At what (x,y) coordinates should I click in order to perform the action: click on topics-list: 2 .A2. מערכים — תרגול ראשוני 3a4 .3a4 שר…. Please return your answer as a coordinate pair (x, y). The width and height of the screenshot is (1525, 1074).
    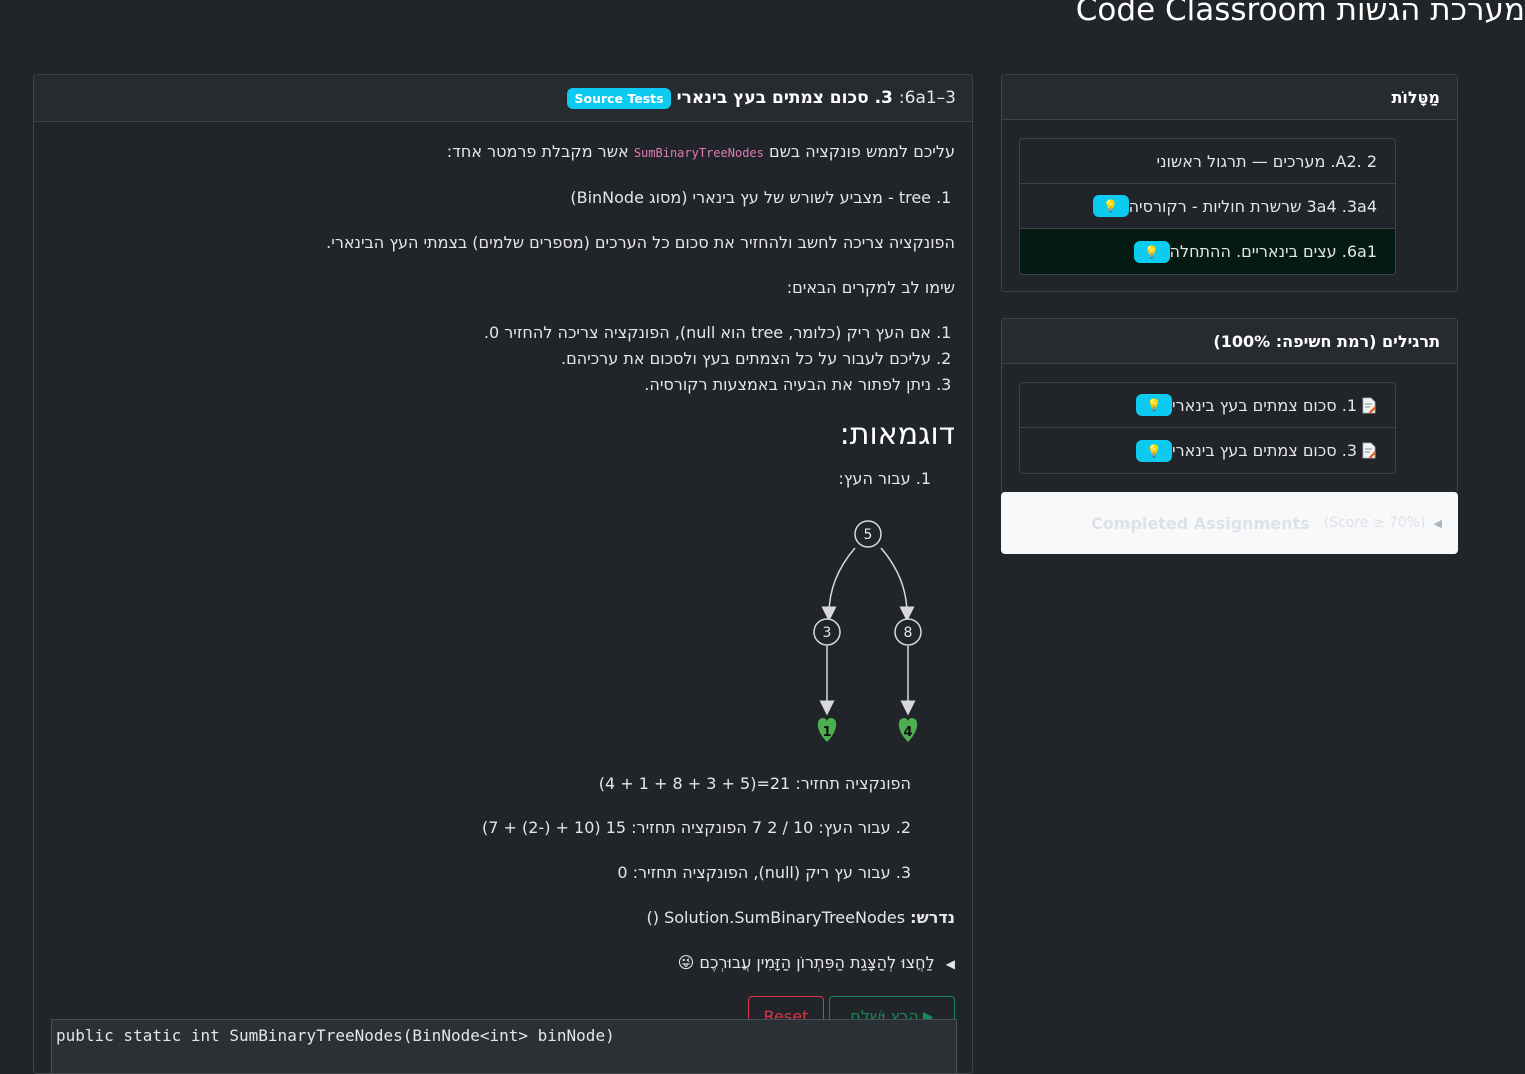
    Looking at the image, I should click on (1207, 206).